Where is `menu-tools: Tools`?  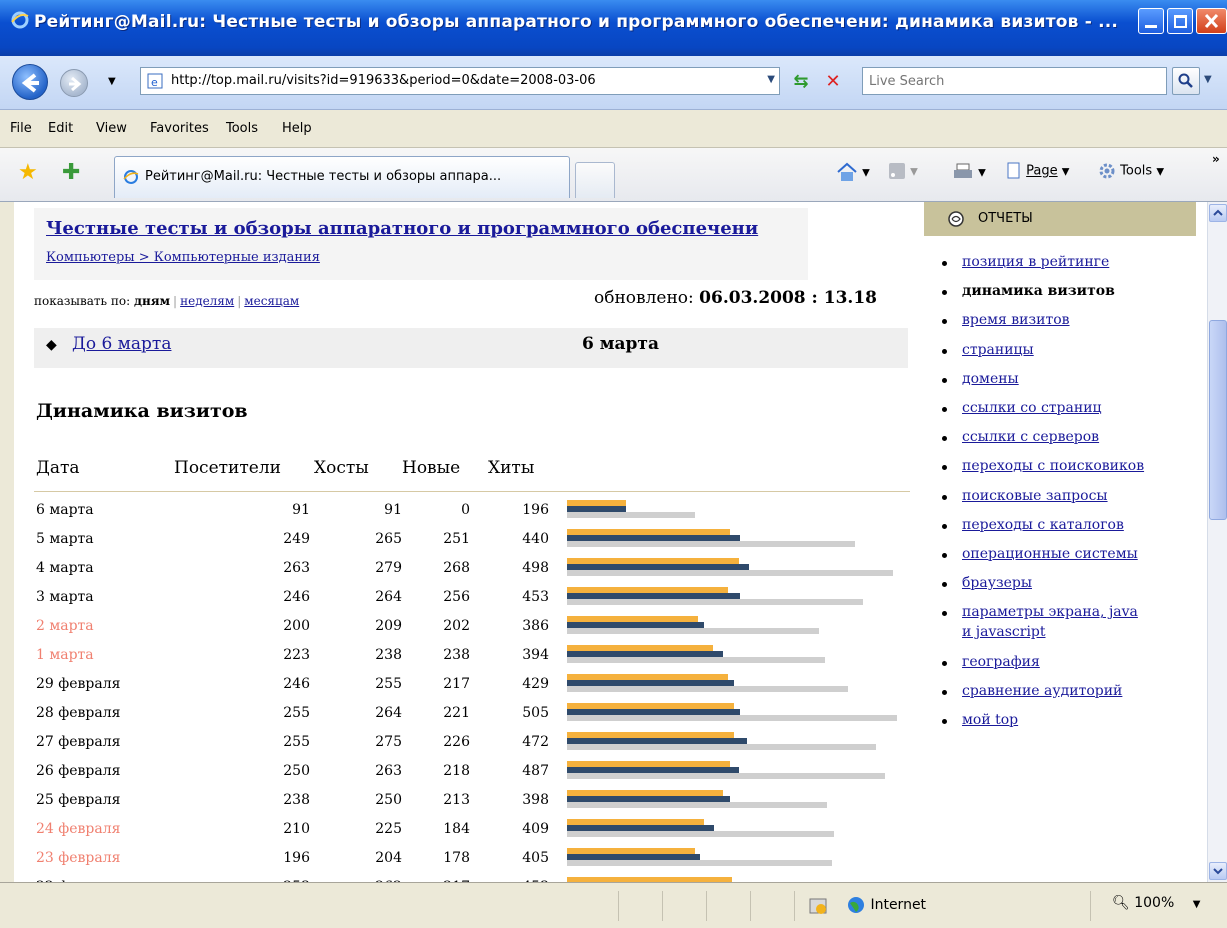
menu-tools: Tools is located at coordinates (242, 128).